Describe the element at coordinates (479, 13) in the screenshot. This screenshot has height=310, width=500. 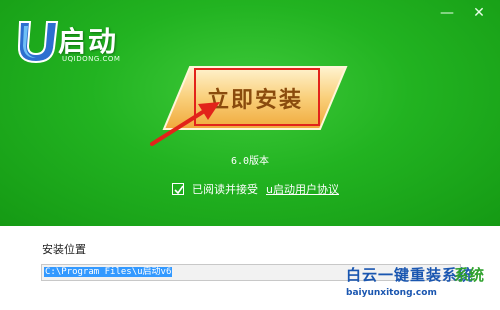
I see `close-button: ✕` at that location.